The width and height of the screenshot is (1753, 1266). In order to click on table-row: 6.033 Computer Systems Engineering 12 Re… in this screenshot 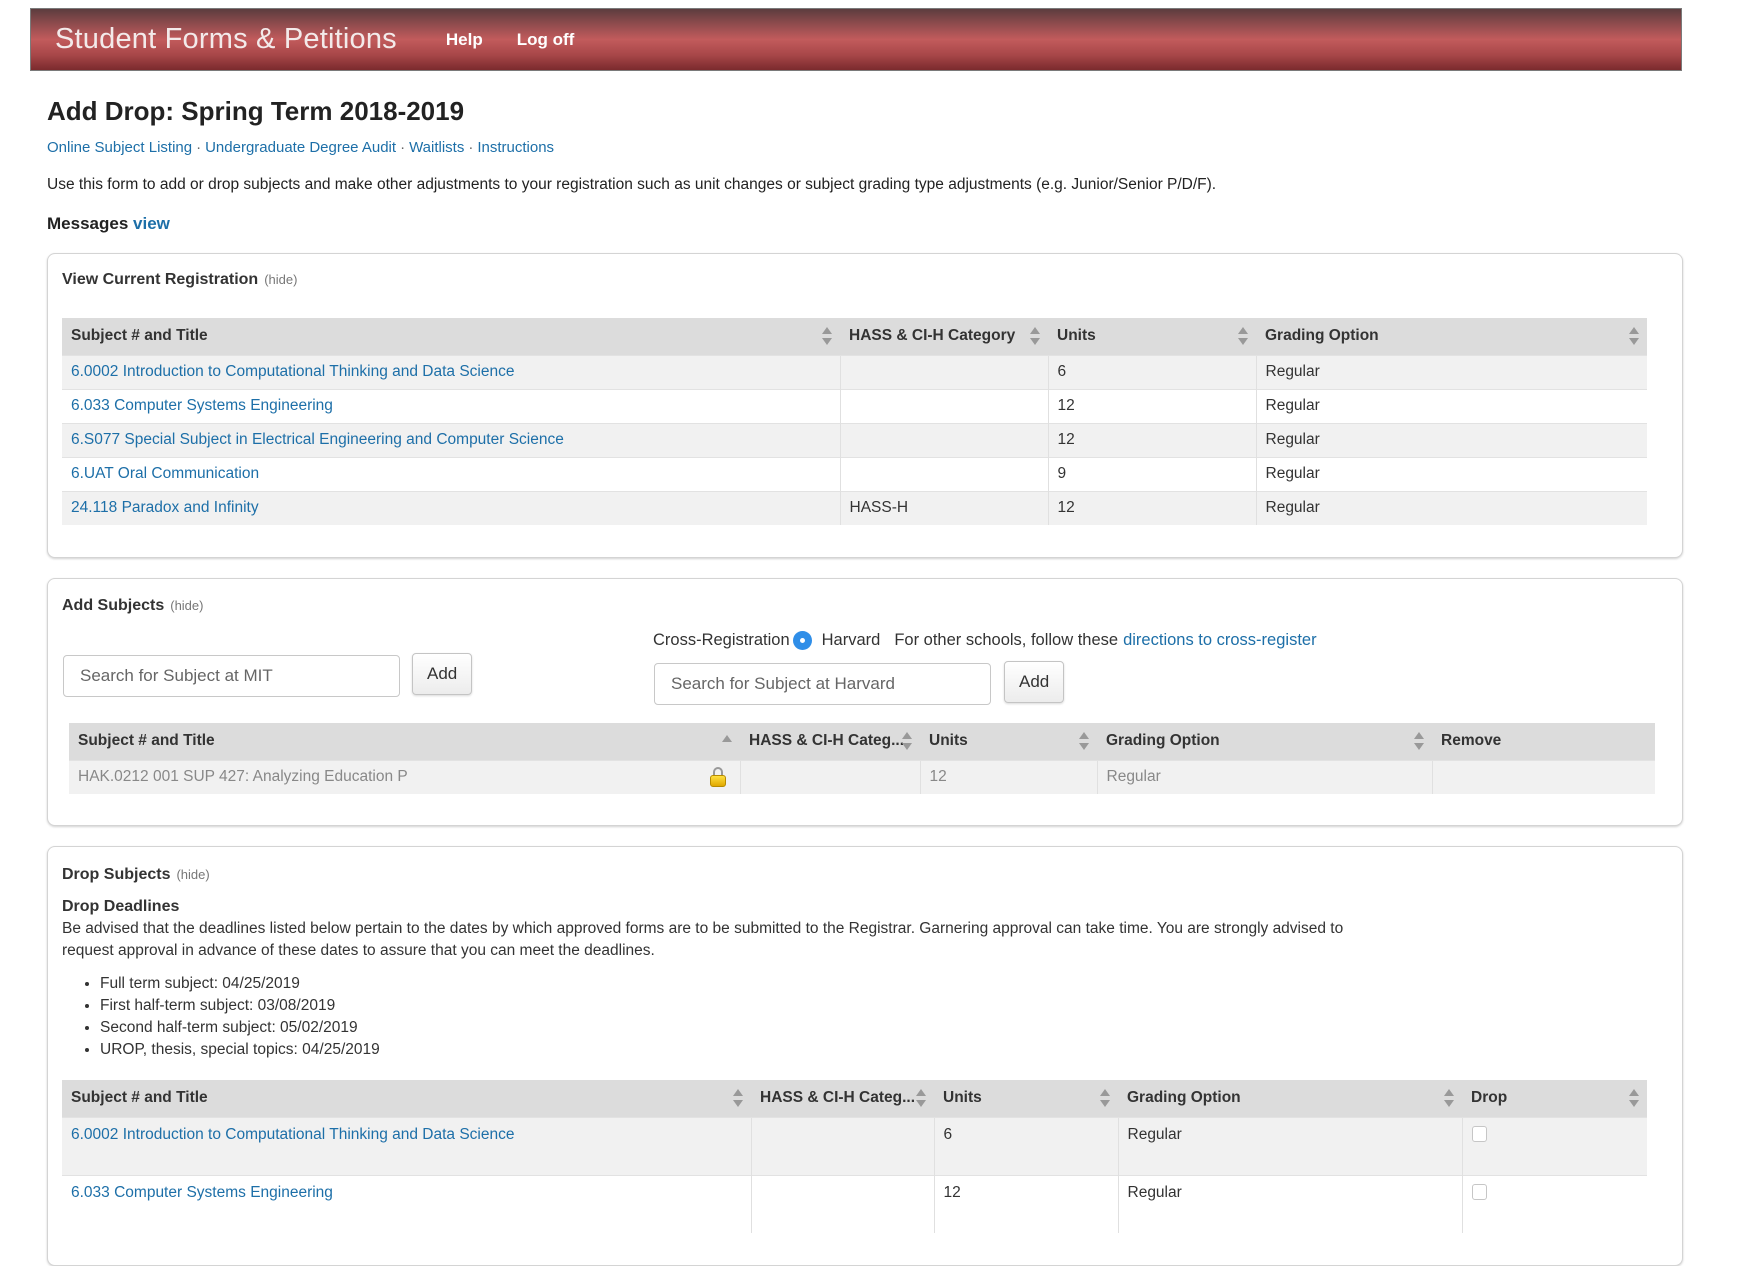, I will do `click(854, 1203)`.